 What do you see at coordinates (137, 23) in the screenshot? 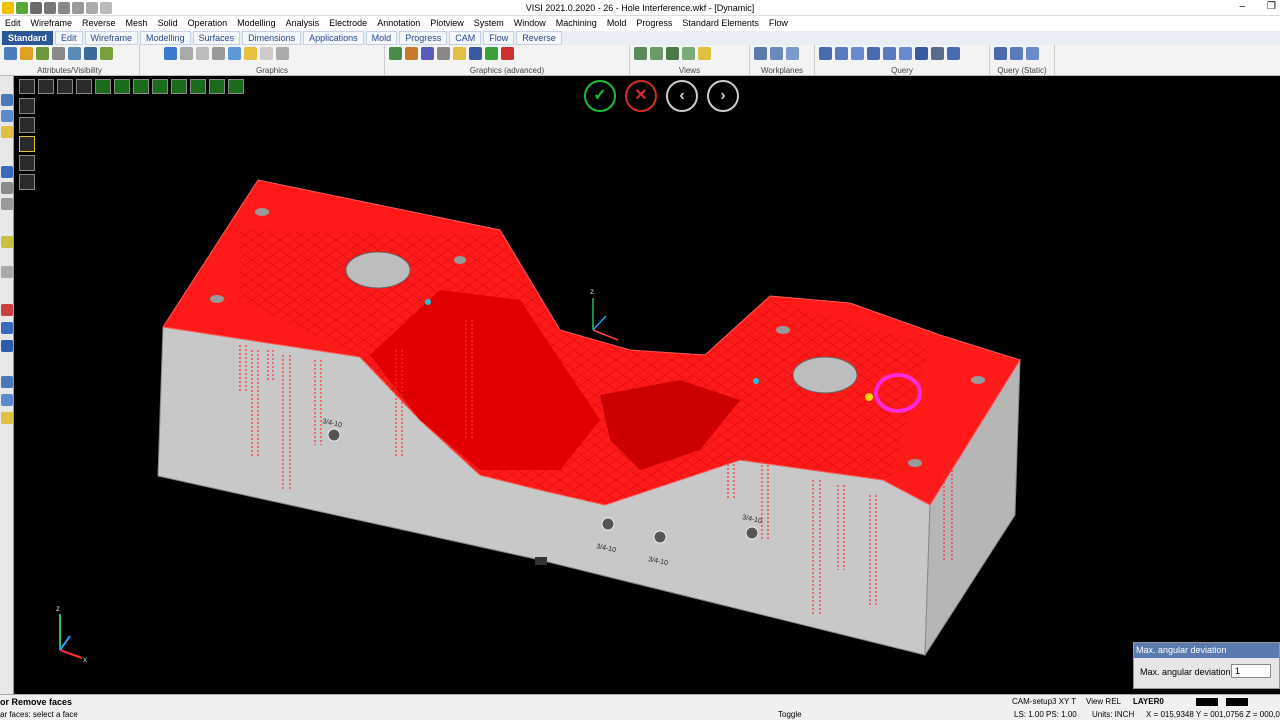
I see `menu-mesh: Mesh` at bounding box center [137, 23].